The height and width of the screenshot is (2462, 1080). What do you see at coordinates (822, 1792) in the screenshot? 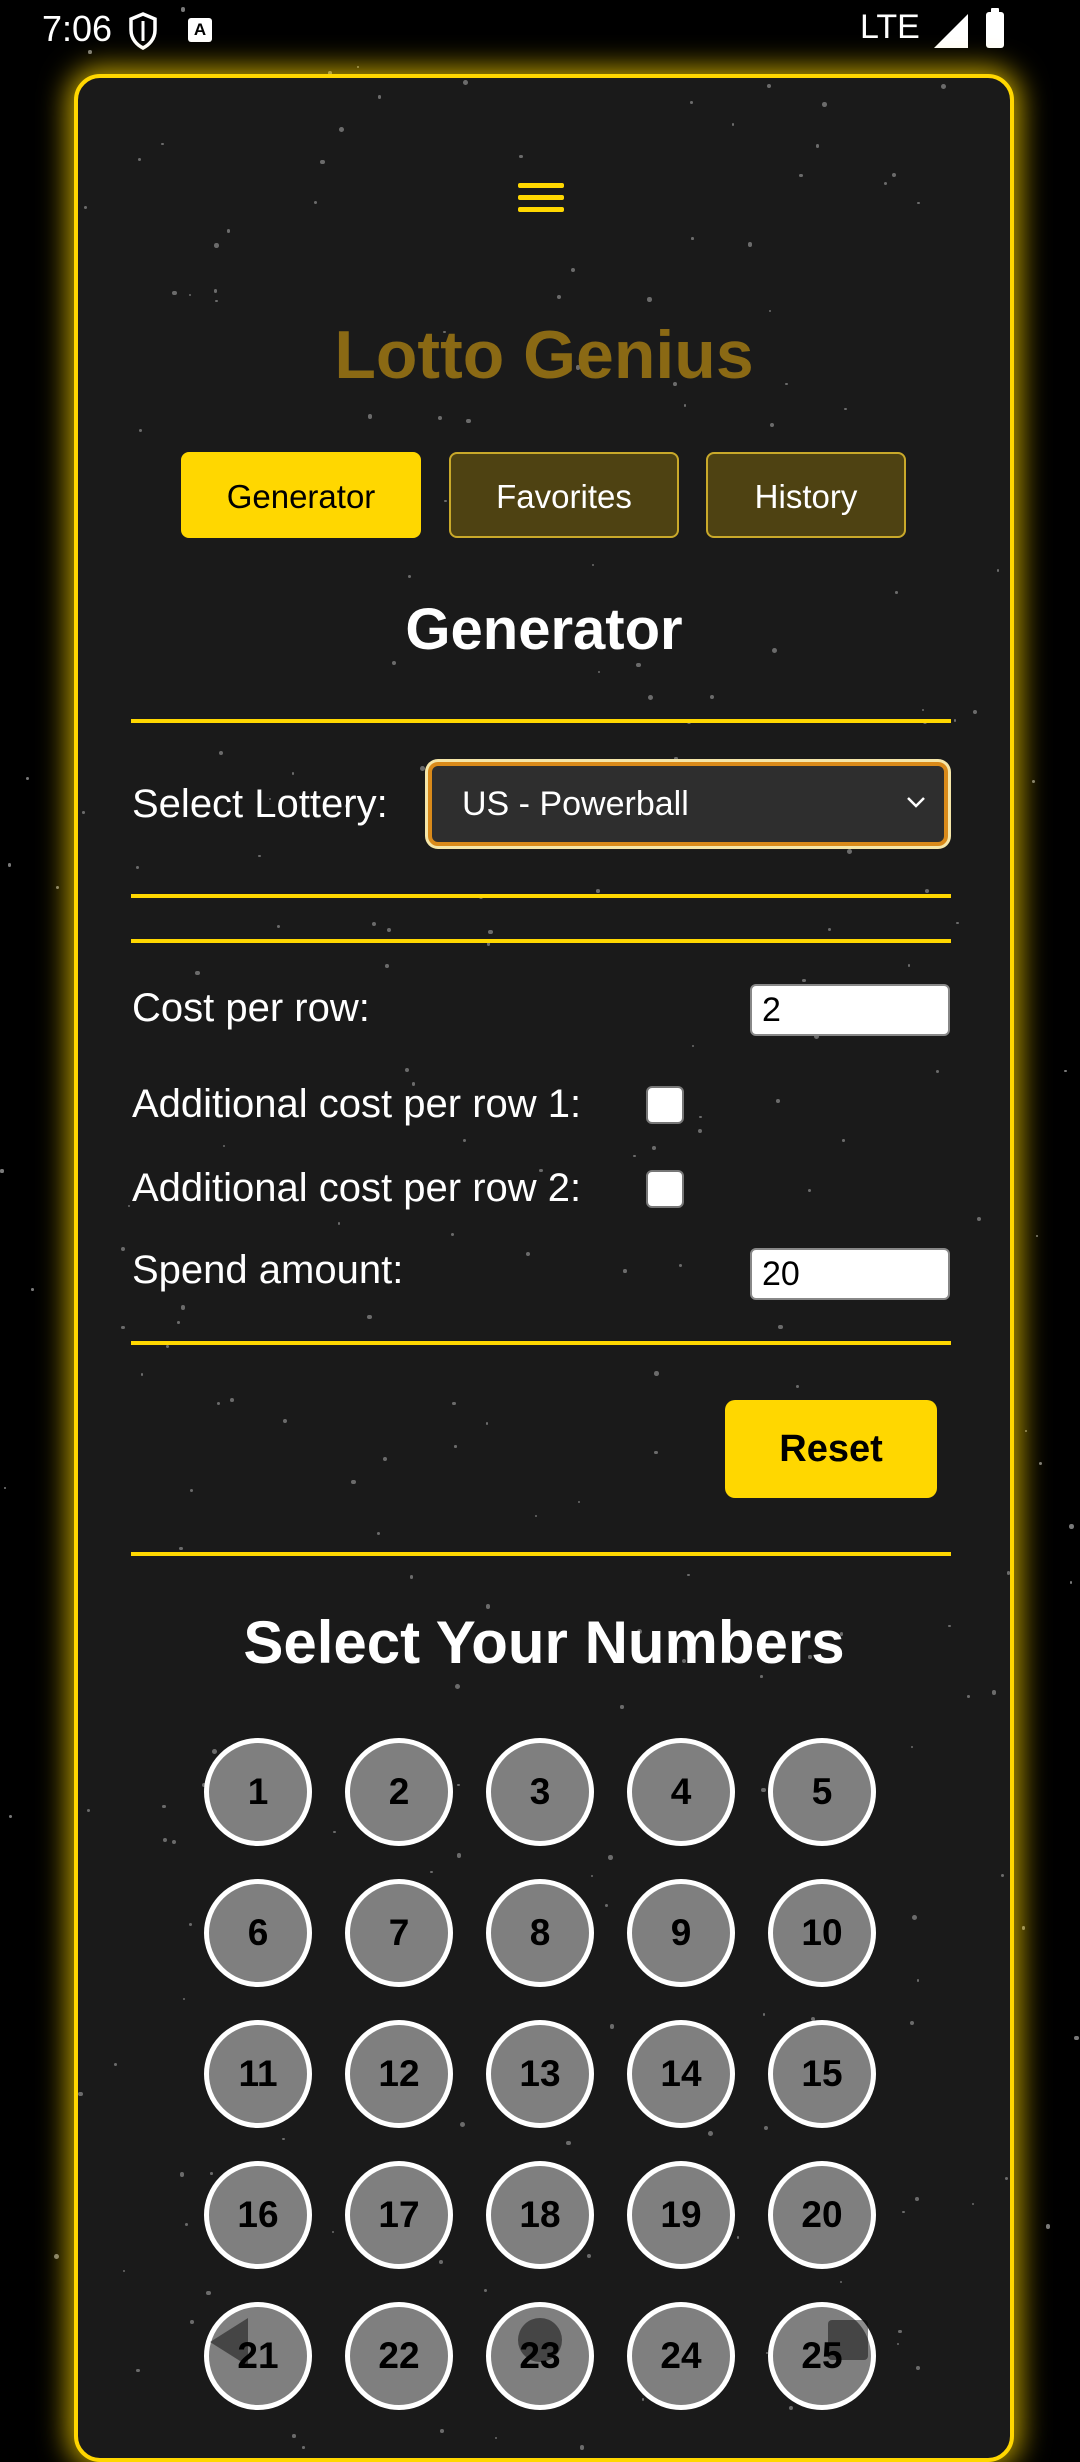
I see `number-ball: 5` at bounding box center [822, 1792].